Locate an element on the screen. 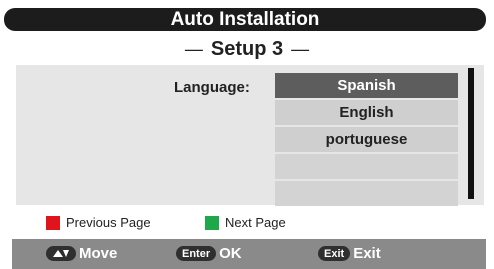  previous-page-hint: Previous Page is located at coordinates (98, 222).